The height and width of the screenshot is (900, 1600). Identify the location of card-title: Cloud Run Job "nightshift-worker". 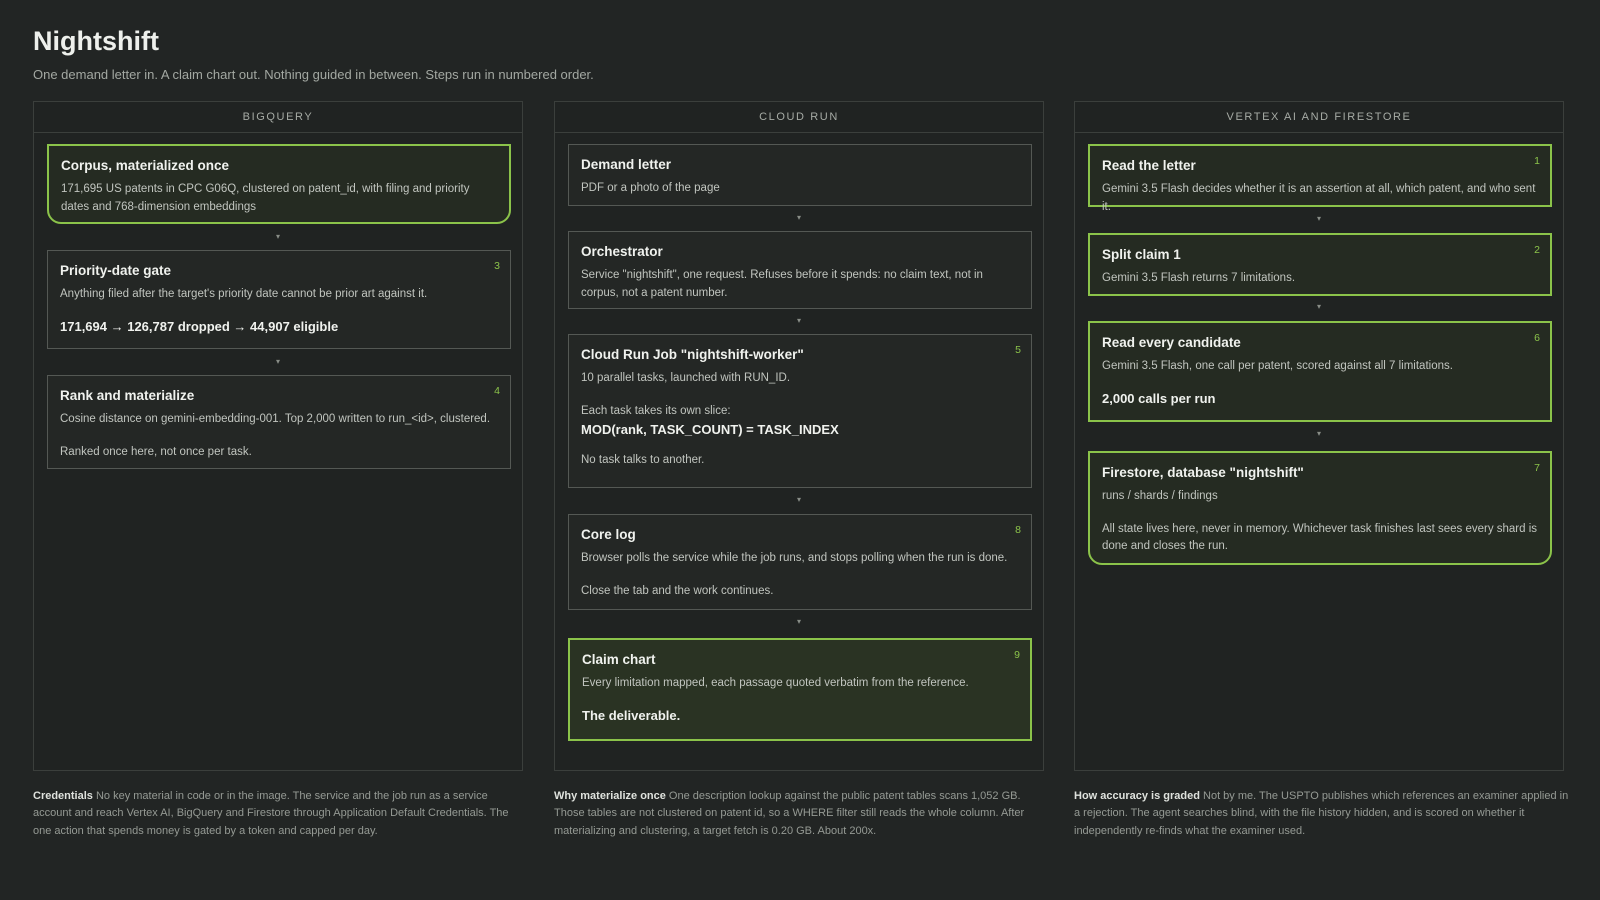
(692, 354).